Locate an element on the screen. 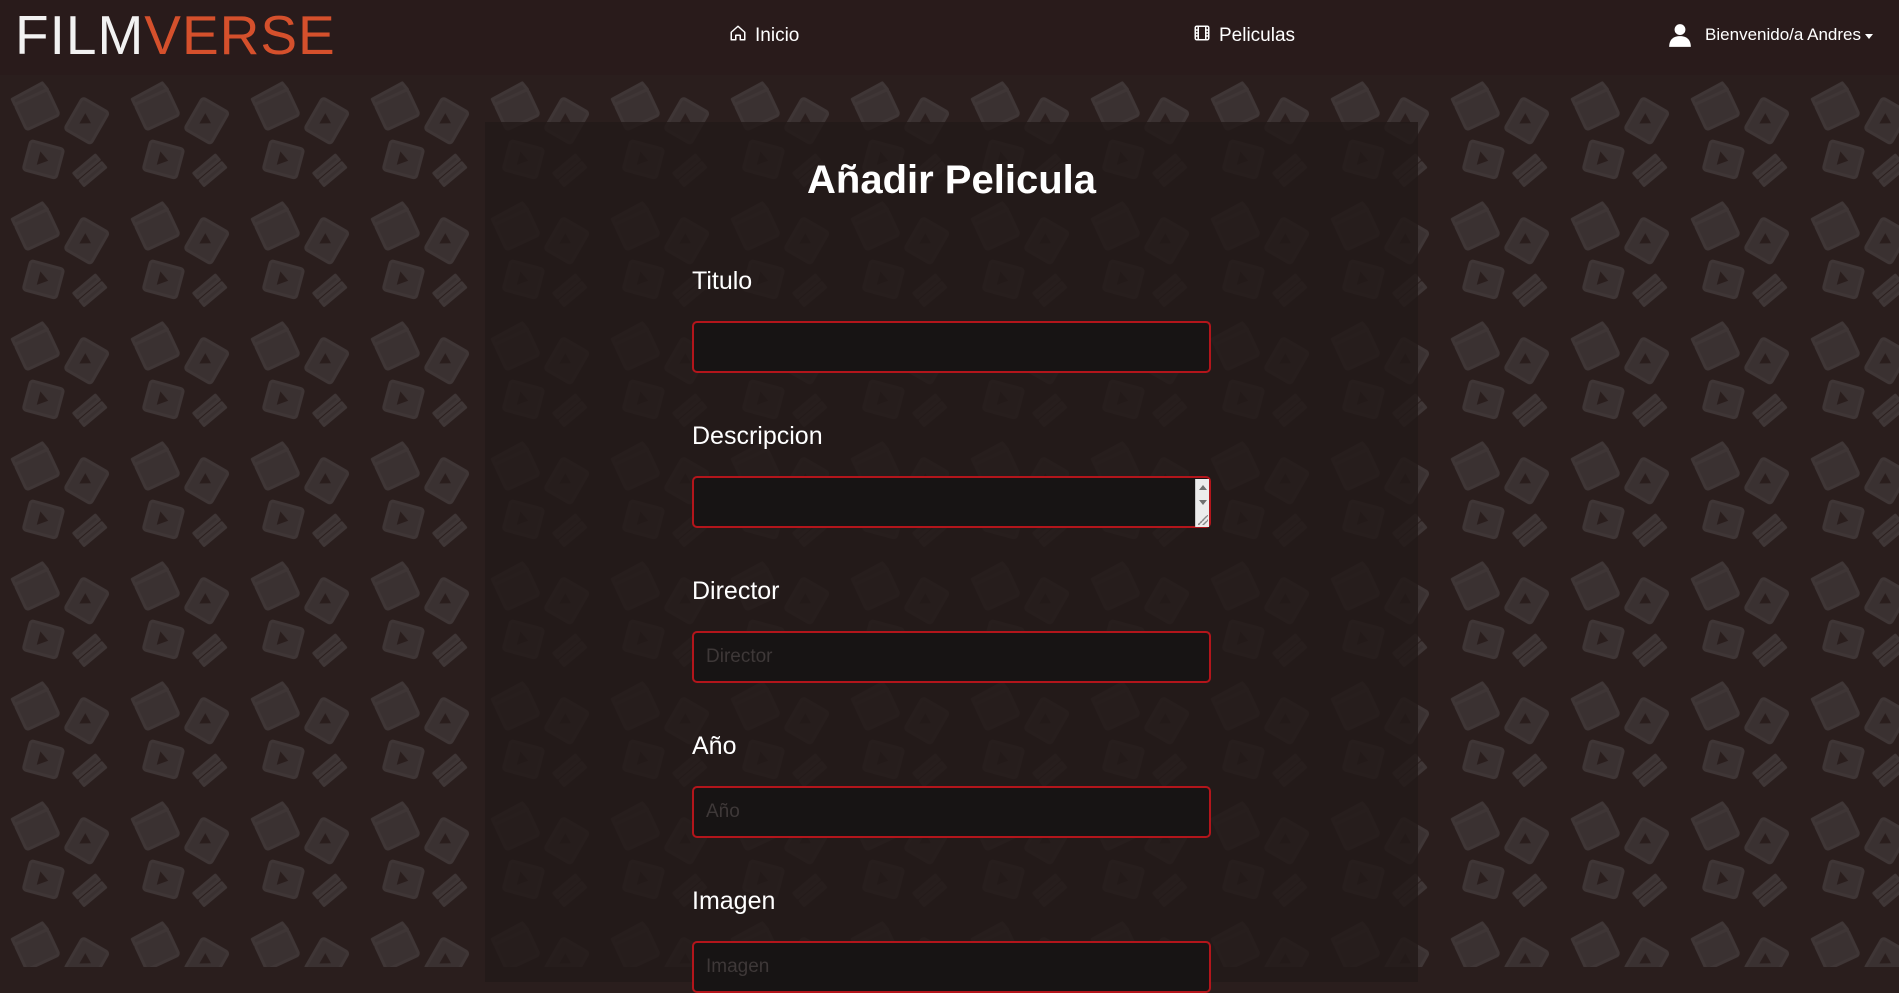 The height and width of the screenshot is (993, 1899). home-icon is located at coordinates (742, 36).